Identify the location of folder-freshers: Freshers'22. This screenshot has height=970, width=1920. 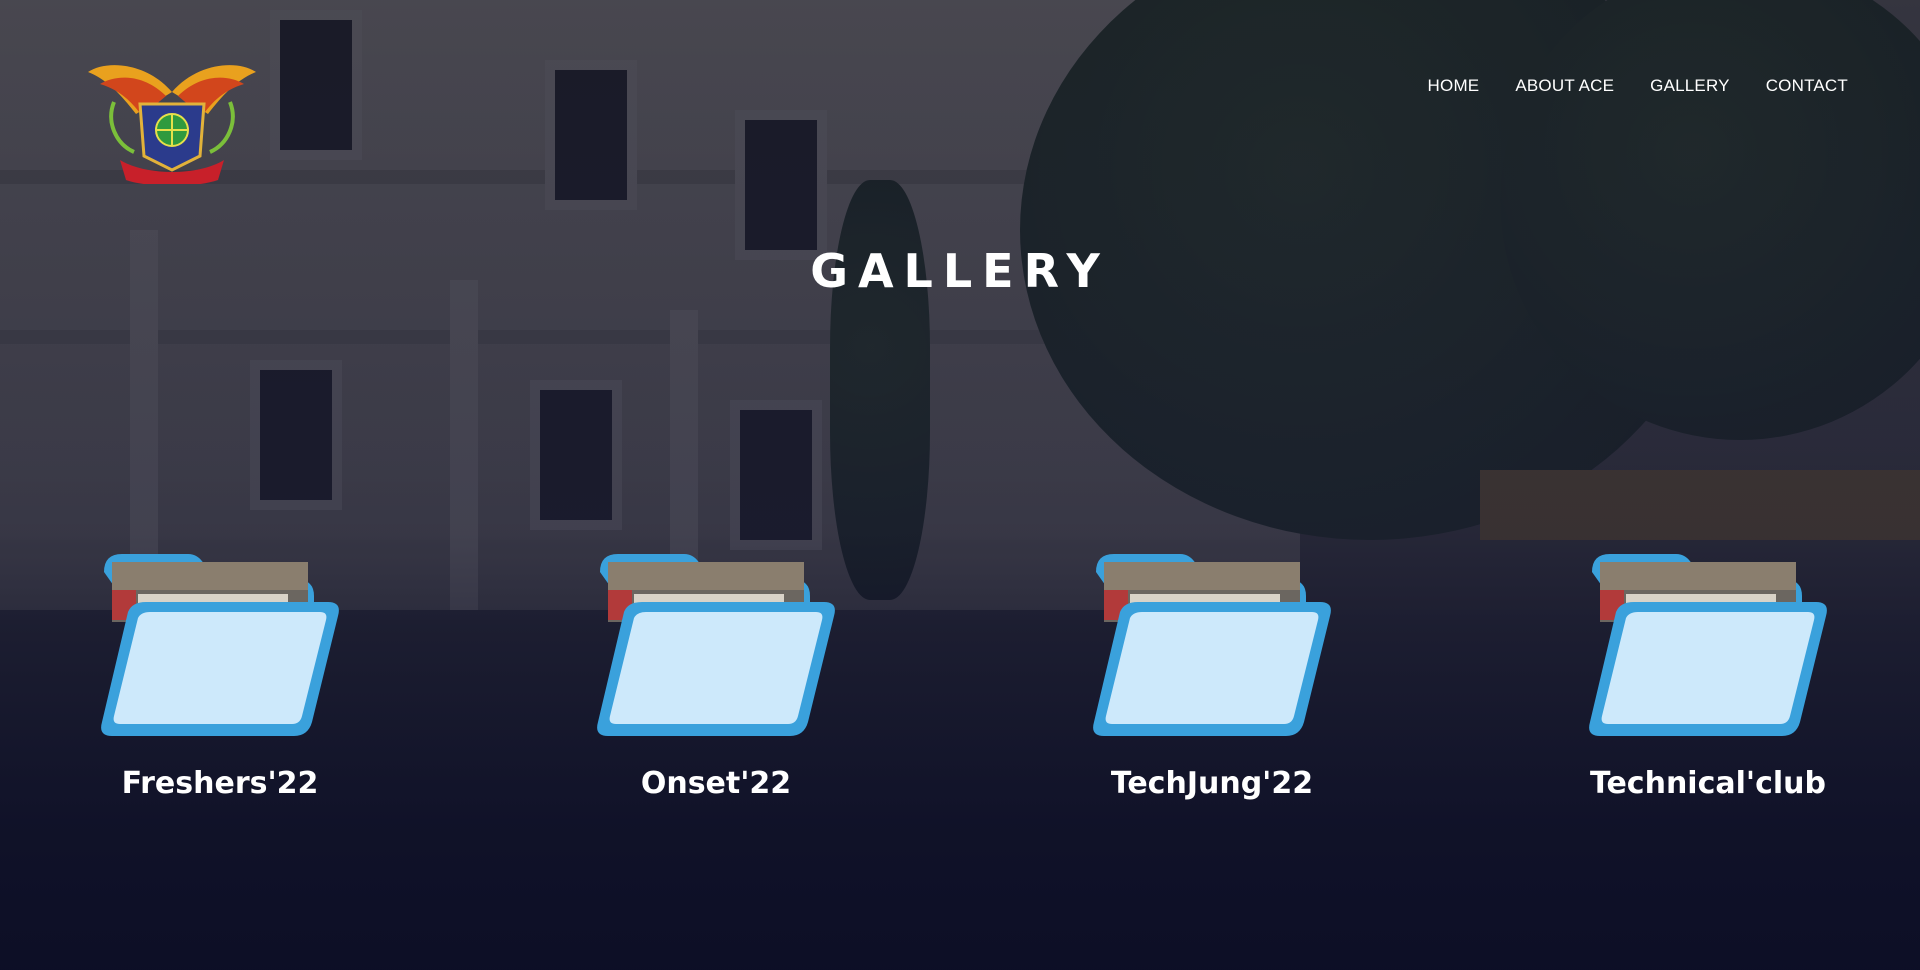
(220, 675).